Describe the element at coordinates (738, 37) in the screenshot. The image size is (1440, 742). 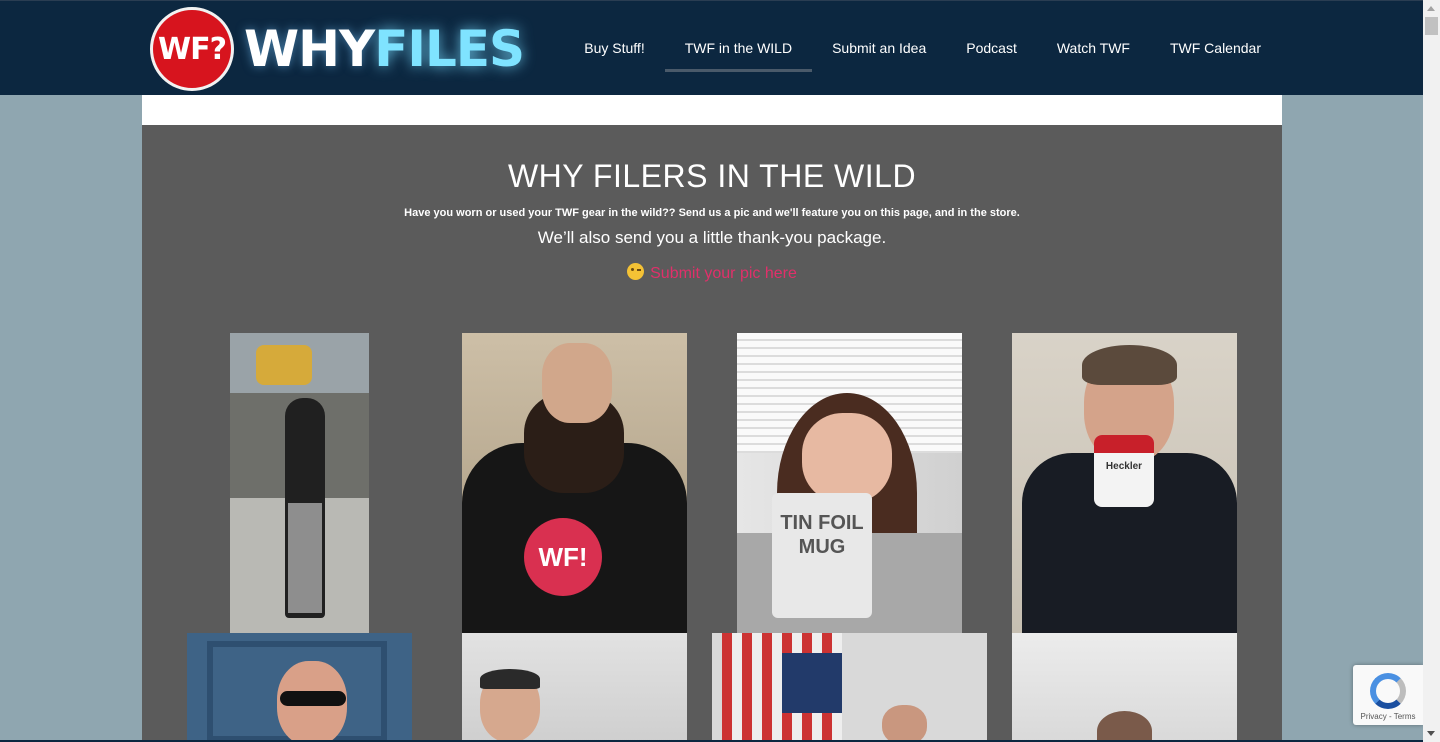
I see `nav-twf-in-the-wild: TWF in the WILD` at that location.